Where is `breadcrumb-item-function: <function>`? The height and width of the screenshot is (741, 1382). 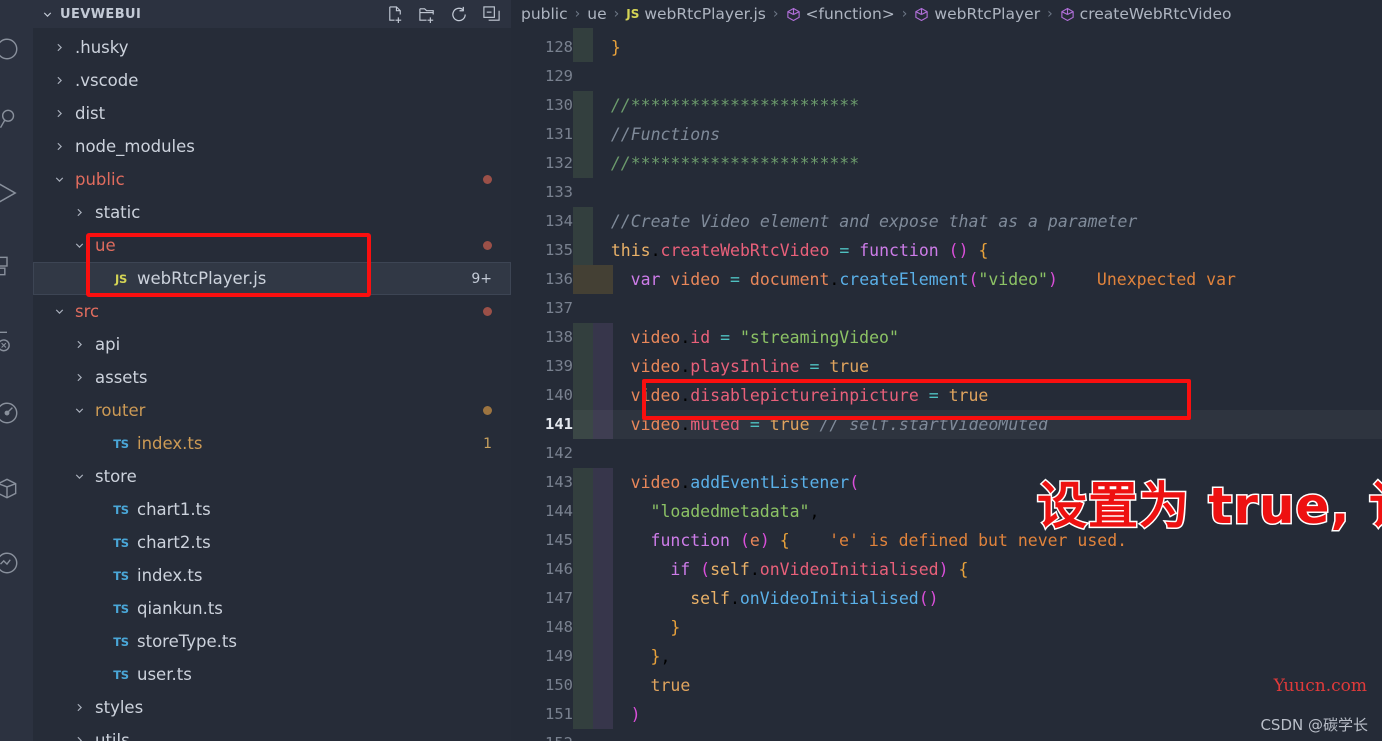
breadcrumb-item-function: <function> is located at coordinates (840, 14).